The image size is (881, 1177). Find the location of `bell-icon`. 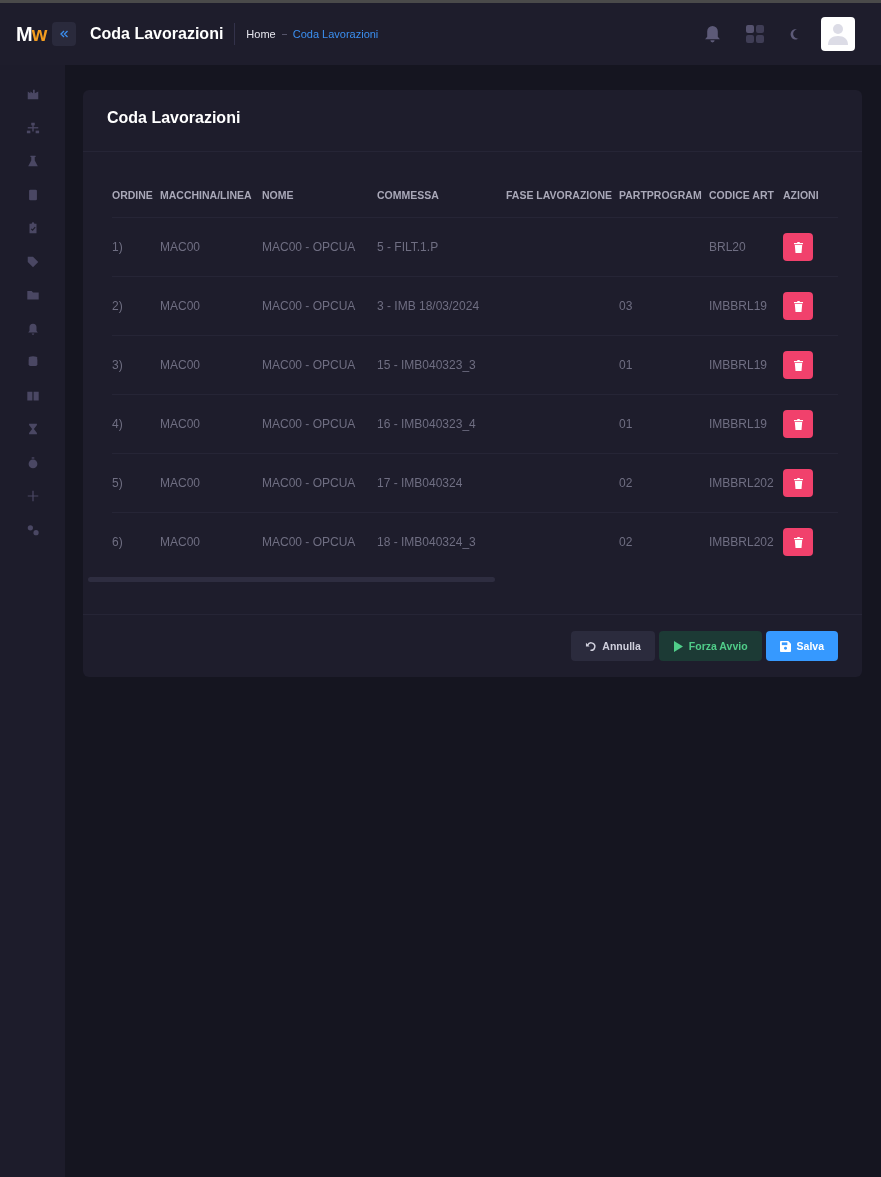

bell-icon is located at coordinates (32, 328).